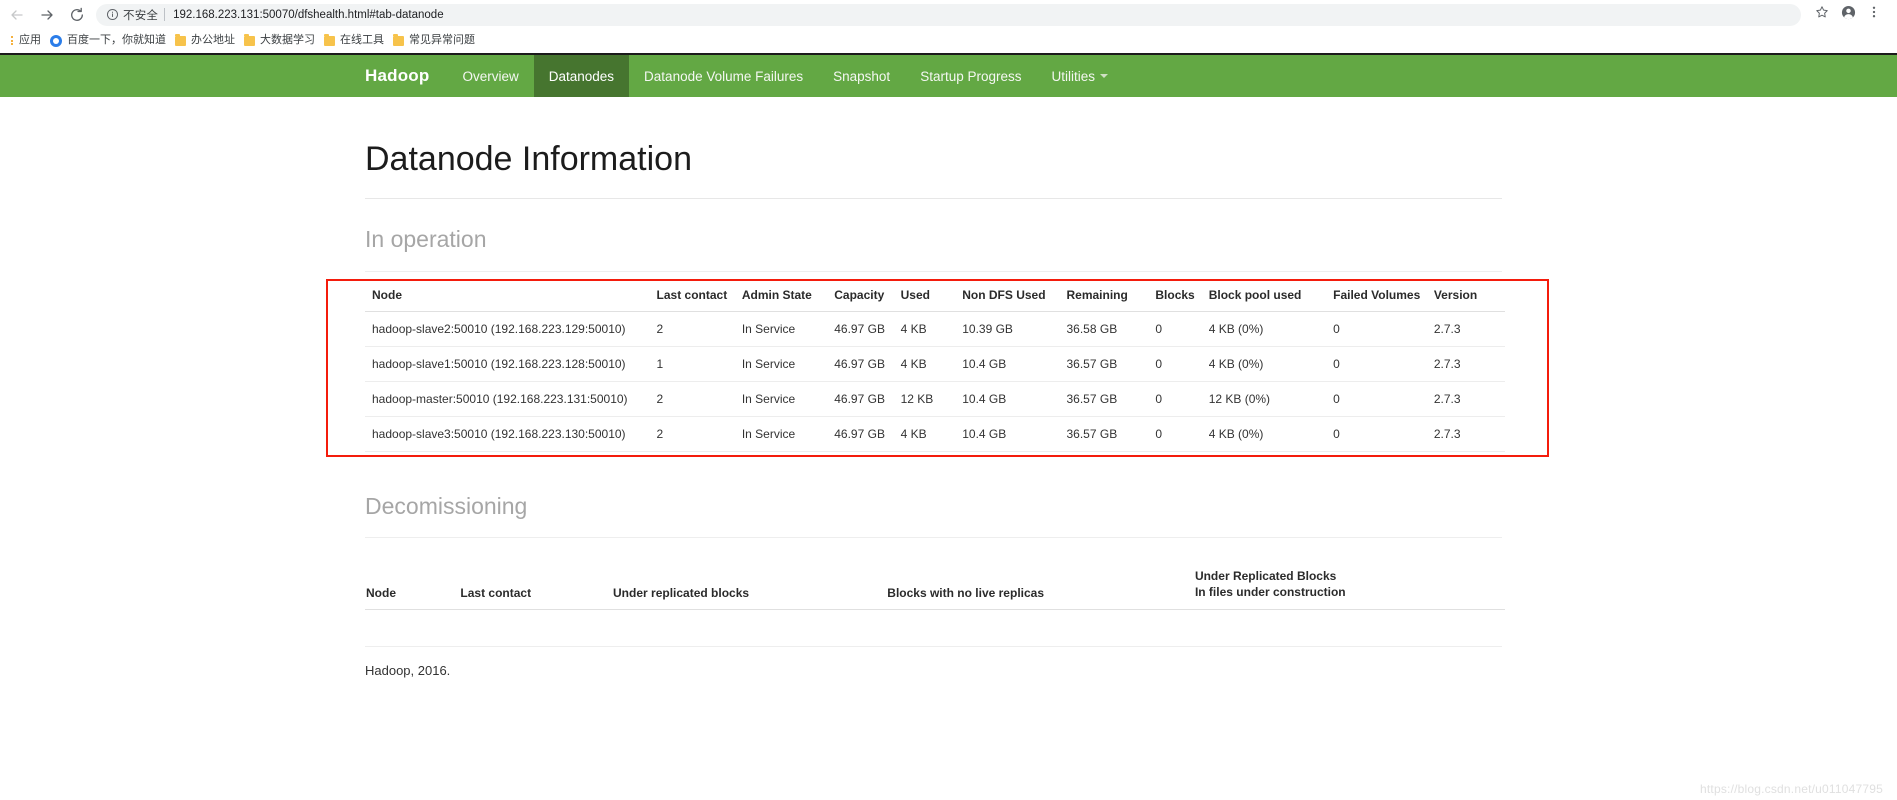  What do you see at coordinates (1014, 295) in the screenshot?
I see `column-header-non-dfs-used: Non DFS Used` at bounding box center [1014, 295].